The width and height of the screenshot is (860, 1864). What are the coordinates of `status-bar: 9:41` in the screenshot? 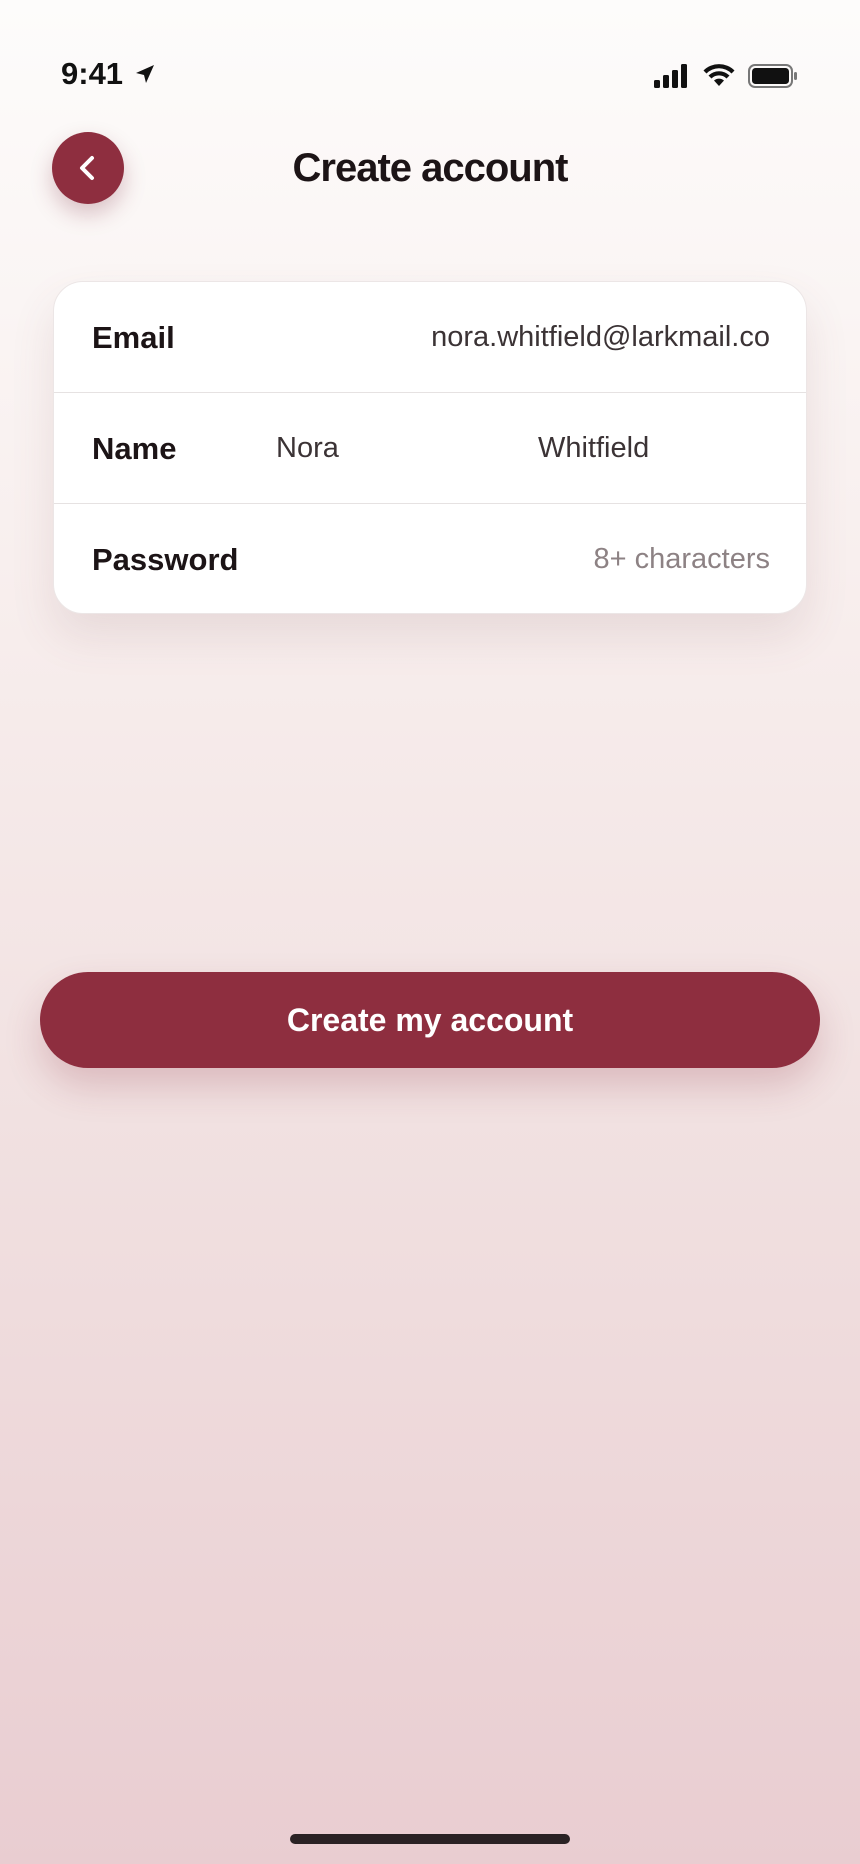 It's located at (430, 60).